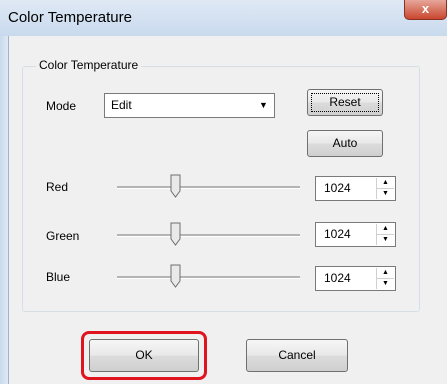  I want to click on blue-label: Blue, so click(58, 277).